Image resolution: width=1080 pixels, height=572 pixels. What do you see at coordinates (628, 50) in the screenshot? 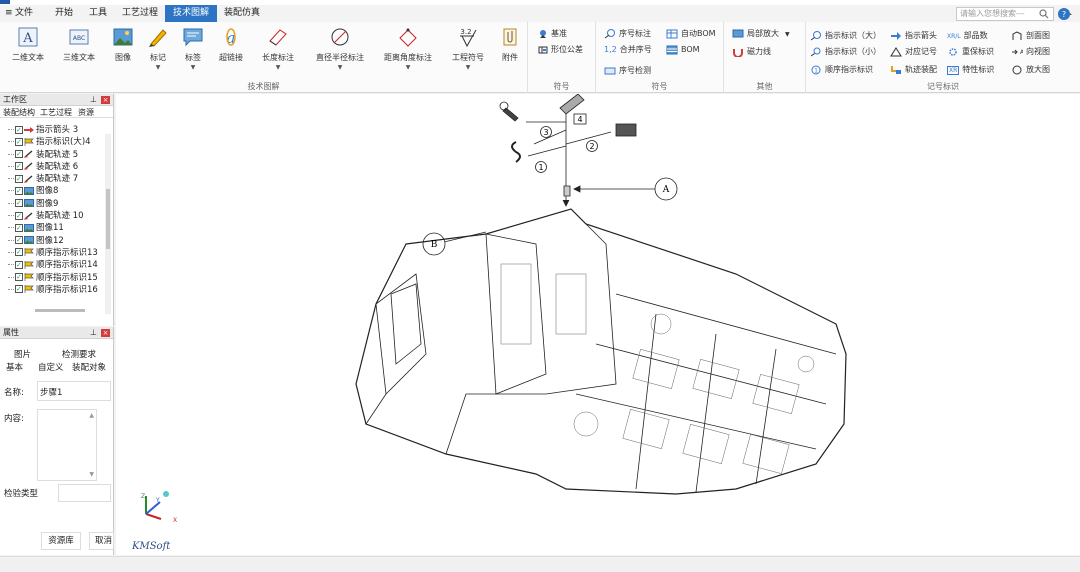
I see `merge-serial-button: 1,2 合并序号` at bounding box center [628, 50].